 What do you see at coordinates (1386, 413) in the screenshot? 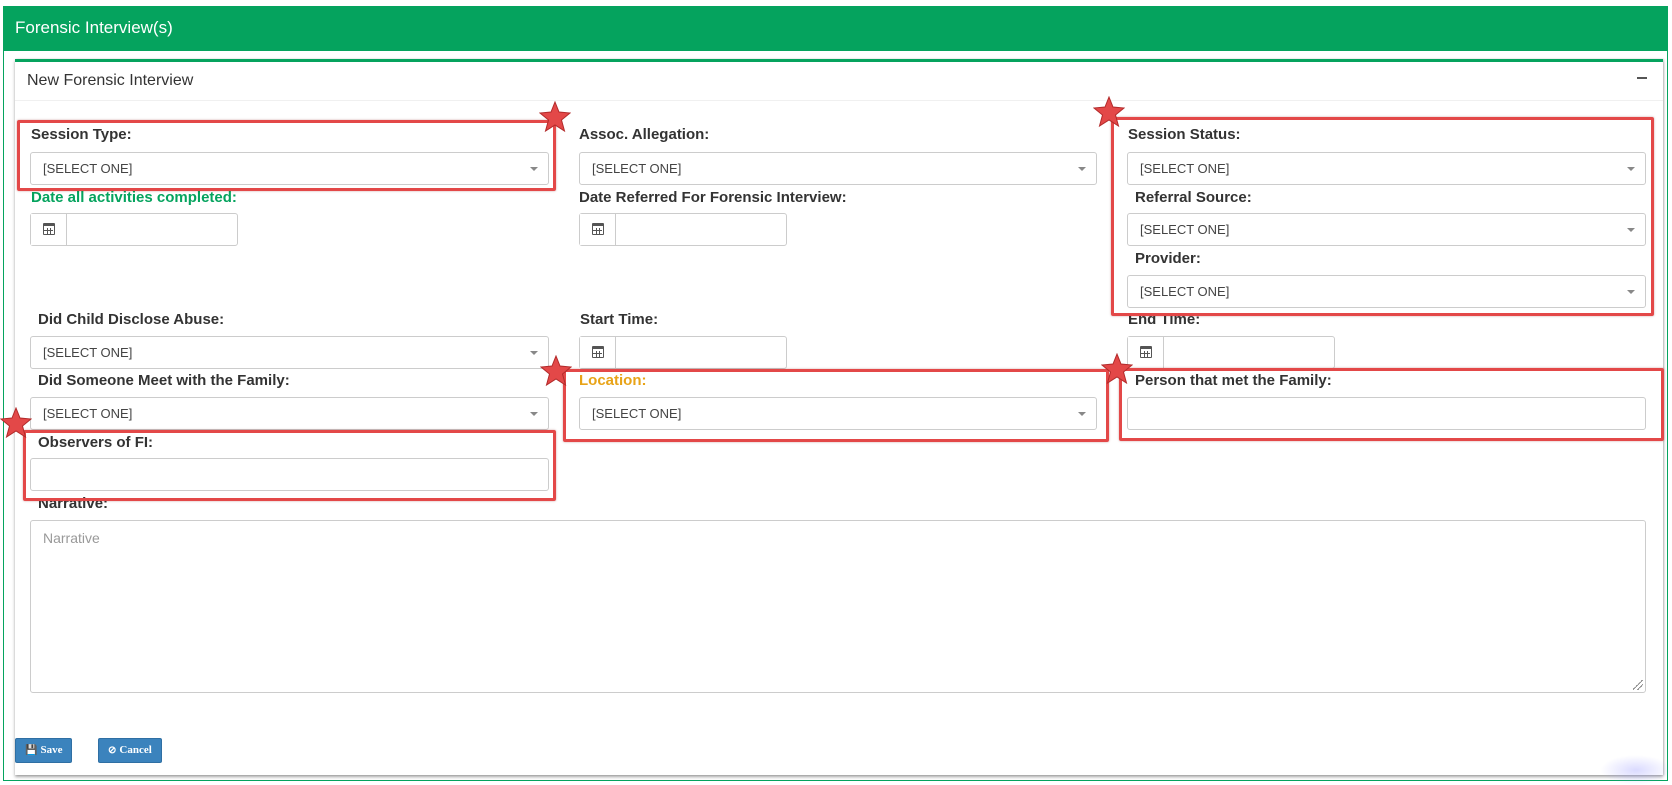
I see `person-met-family-input` at bounding box center [1386, 413].